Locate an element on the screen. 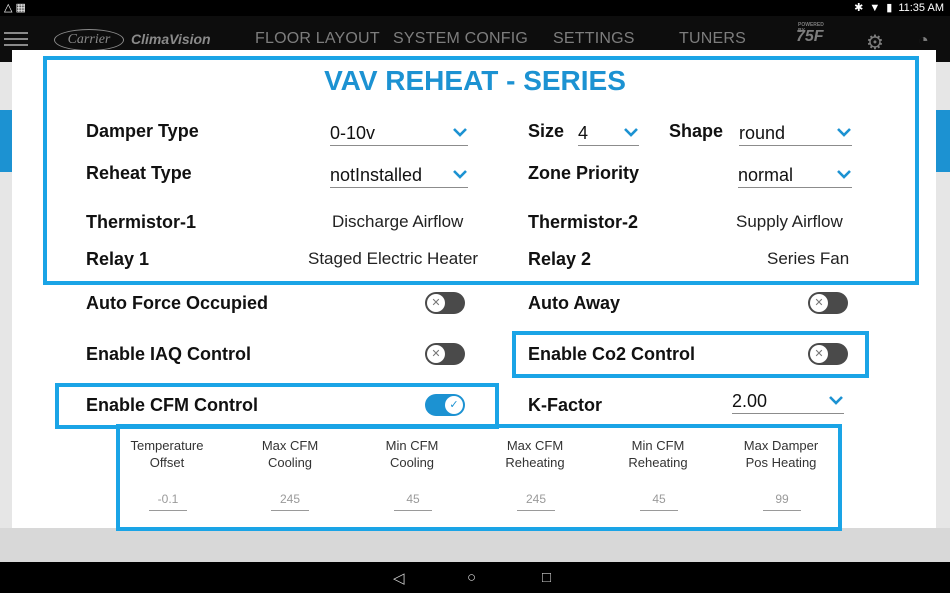 The height and width of the screenshot is (593, 950). min-cfm-reheating-header: Min CFM Reheating is located at coordinates (658, 454).